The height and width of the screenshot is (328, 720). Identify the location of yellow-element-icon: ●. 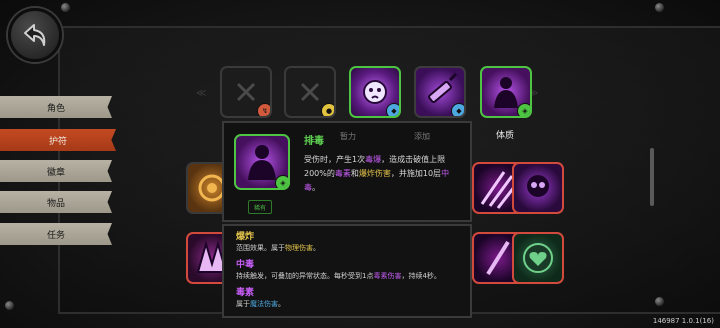
(327, 109).